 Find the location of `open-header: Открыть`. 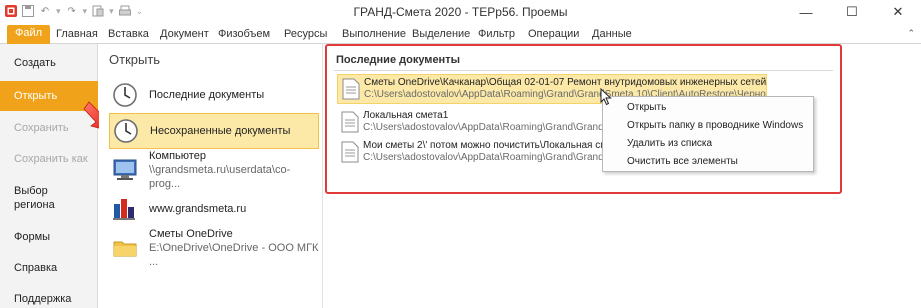

open-header: Открыть is located at coordinates (135, 59).